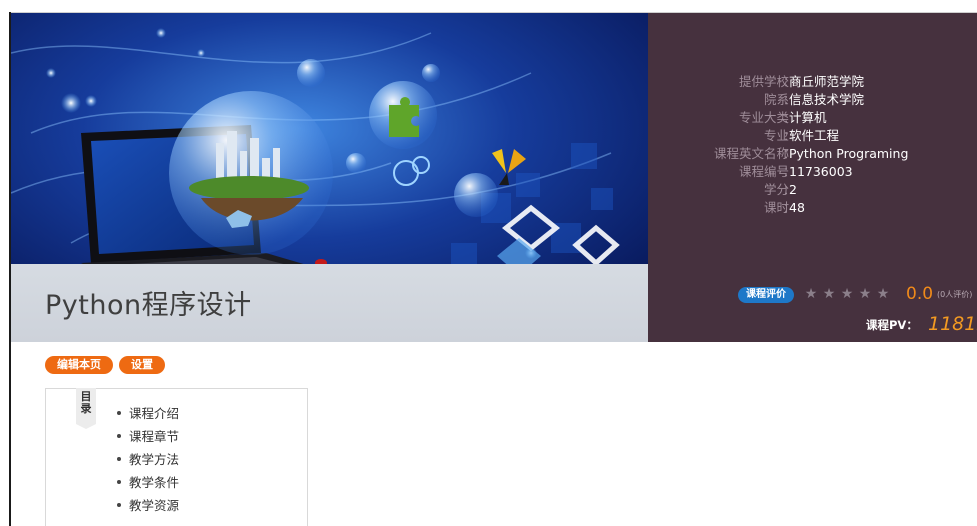  Describe the element at coordinates (827, 99) in the screenshot. I see `info-value: 信息技术学院` at that location.